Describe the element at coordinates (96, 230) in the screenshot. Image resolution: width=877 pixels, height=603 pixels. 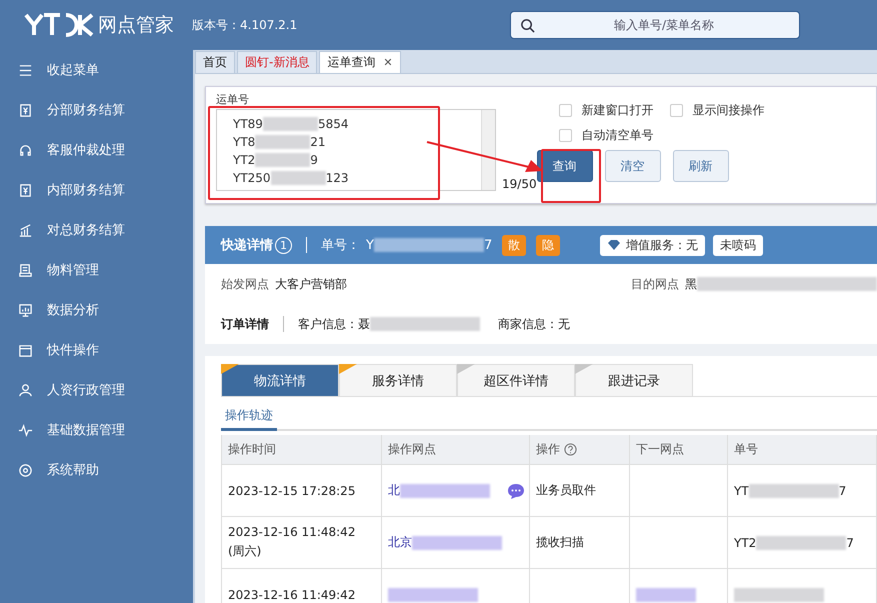
I see `sidebar-item: 对总财务结算` at that location.